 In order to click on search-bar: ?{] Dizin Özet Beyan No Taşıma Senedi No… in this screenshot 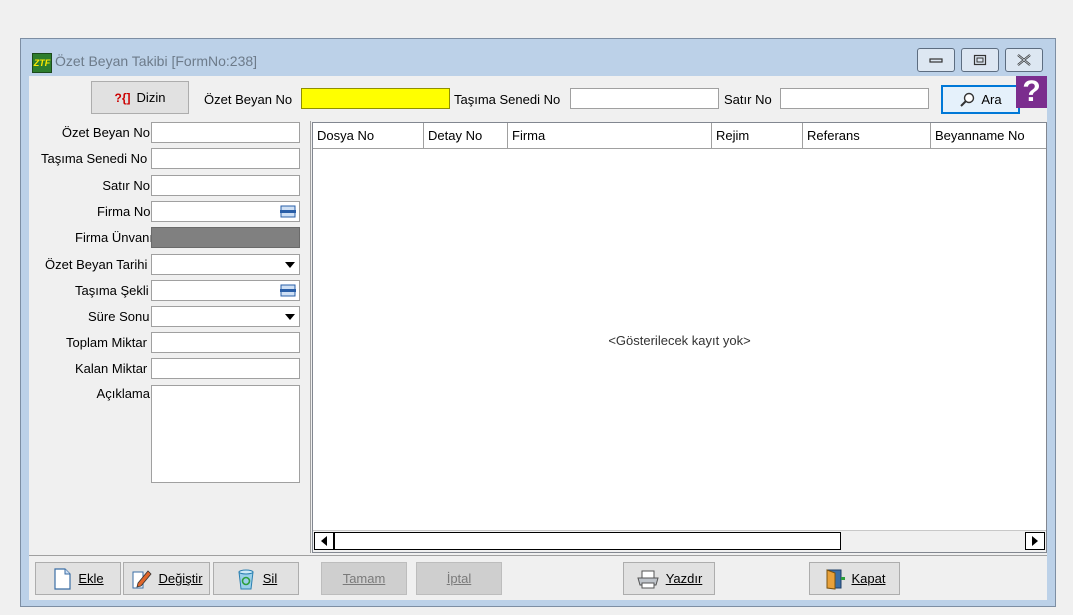, I will do `click(538, 98)`.